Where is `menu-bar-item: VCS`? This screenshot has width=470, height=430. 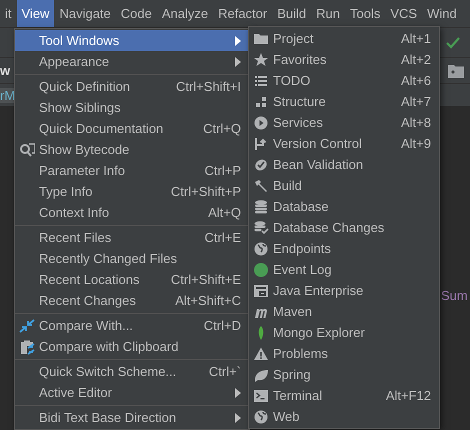
menu-bar-item: VCS is located at coordinates (403, 13).